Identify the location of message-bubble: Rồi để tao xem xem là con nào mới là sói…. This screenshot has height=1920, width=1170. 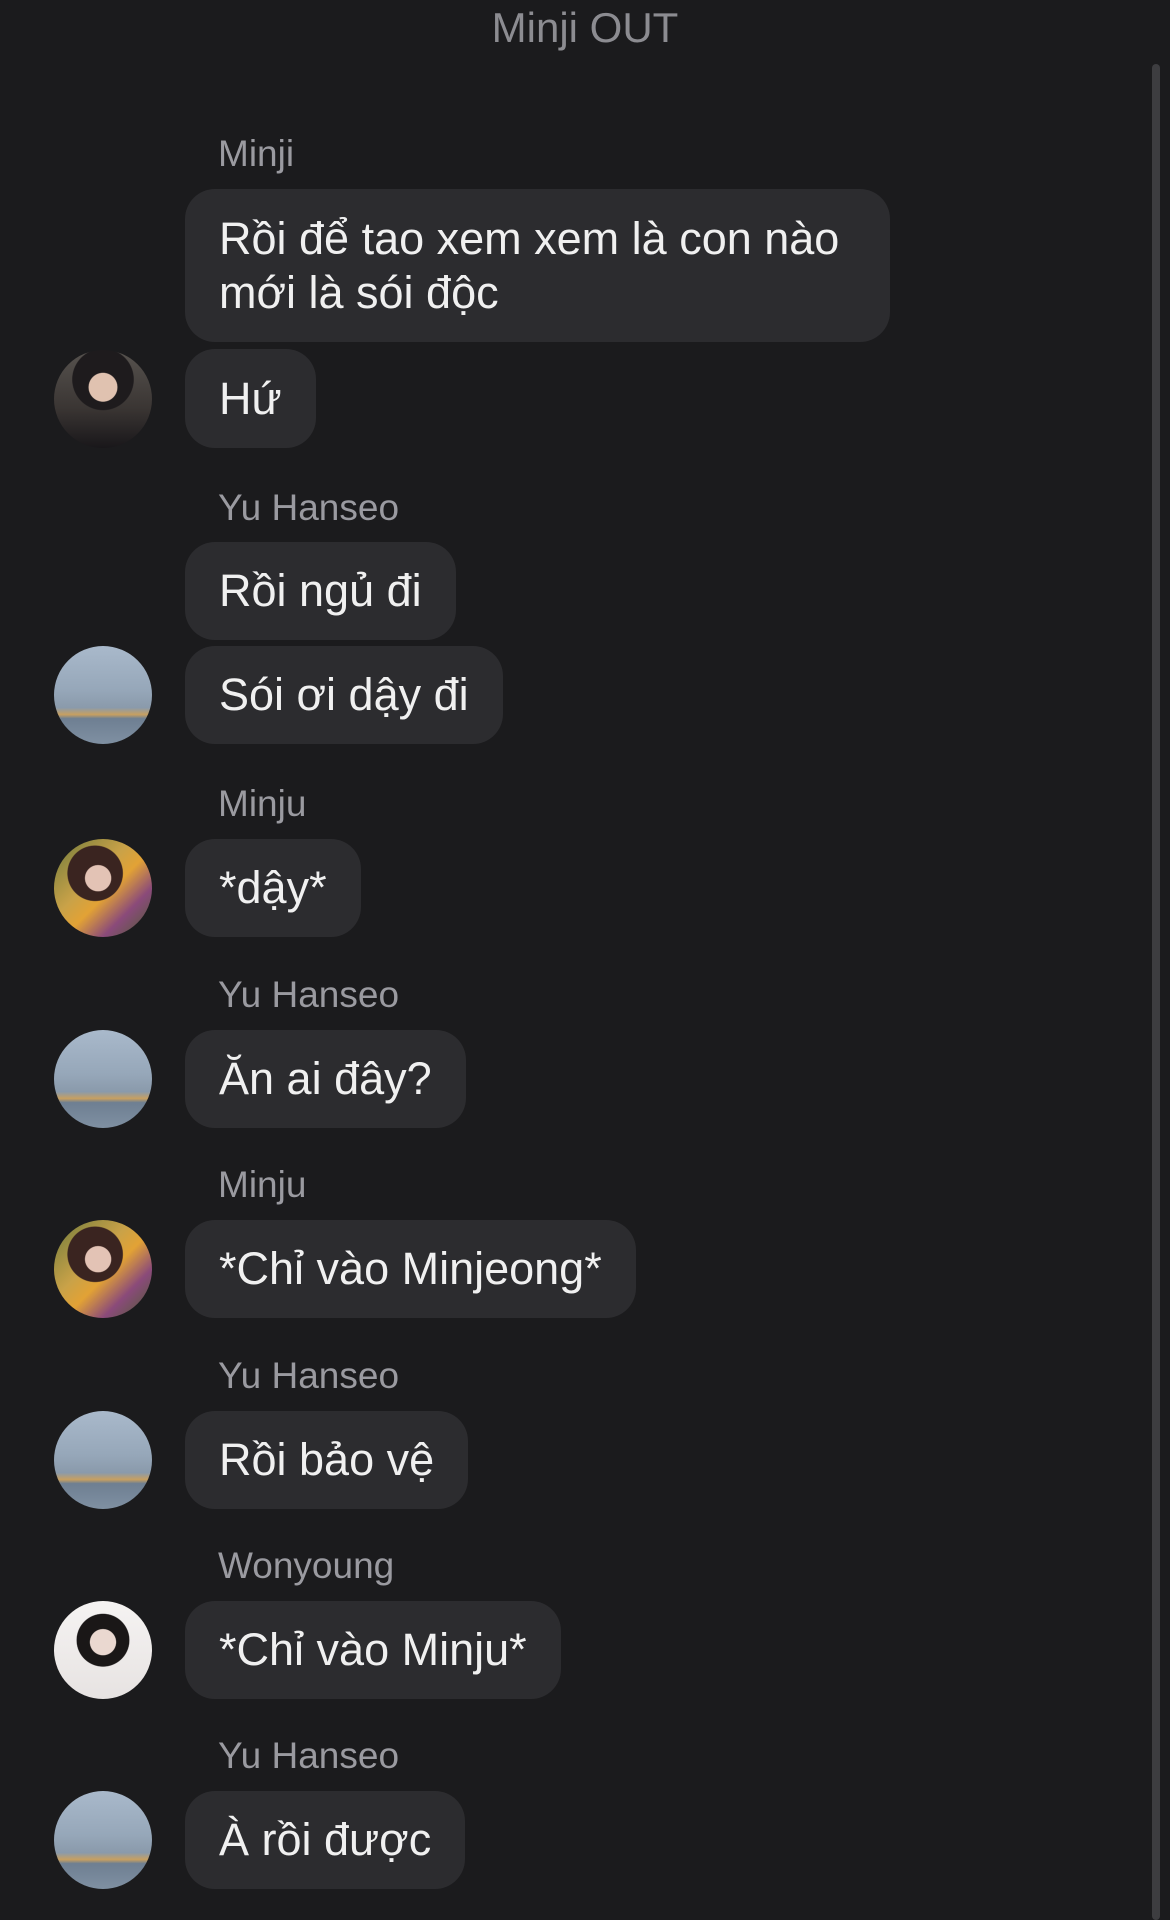
(537, 265).